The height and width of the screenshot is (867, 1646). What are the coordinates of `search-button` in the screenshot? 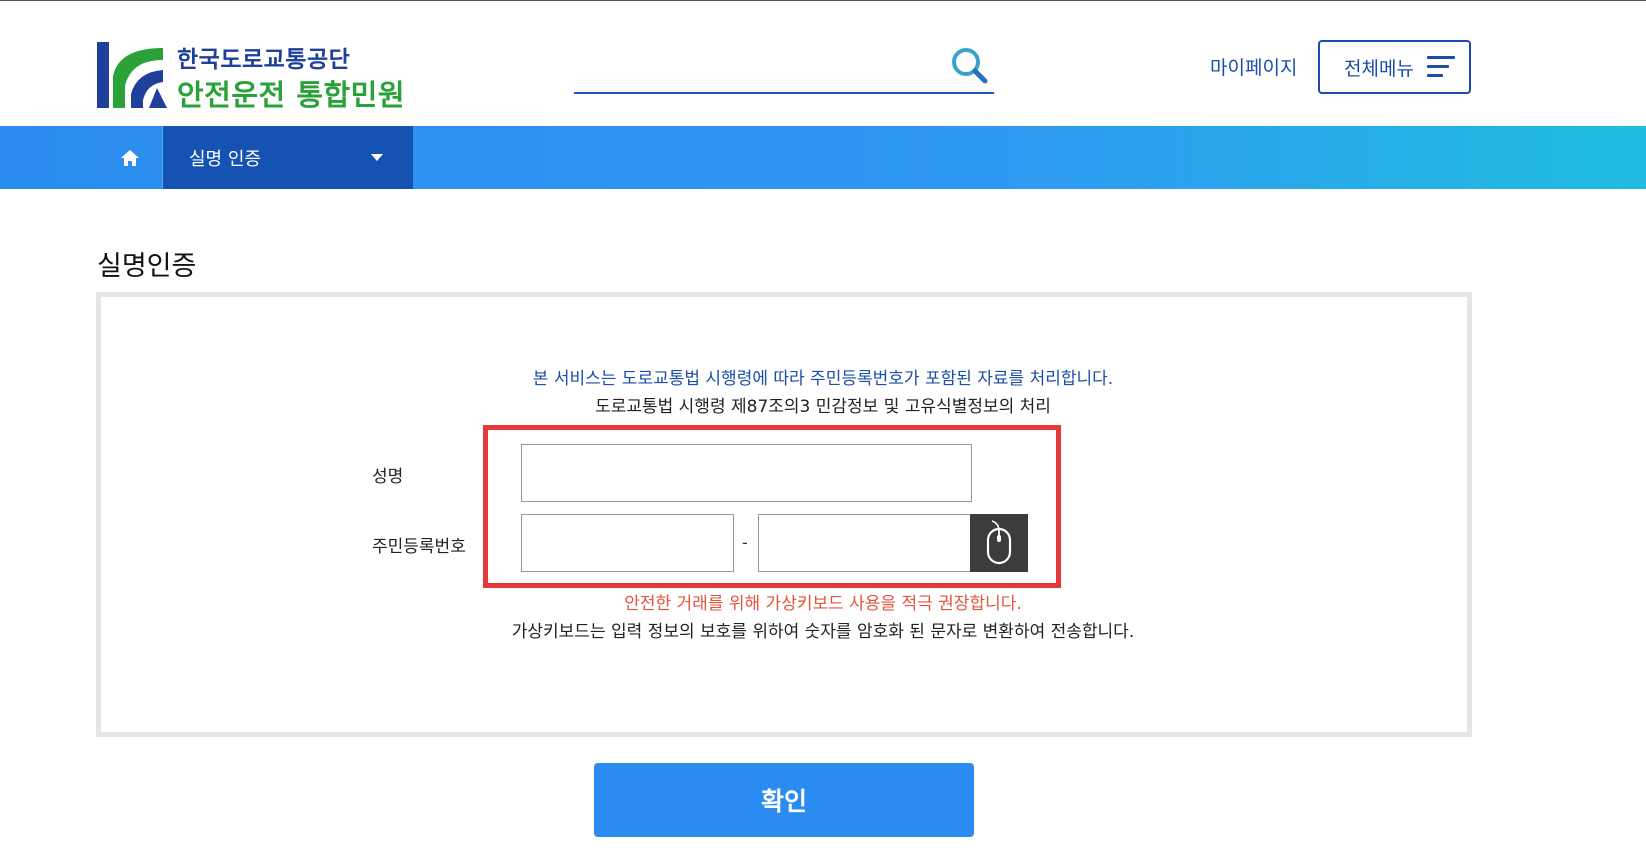 It's located at (969, 66).